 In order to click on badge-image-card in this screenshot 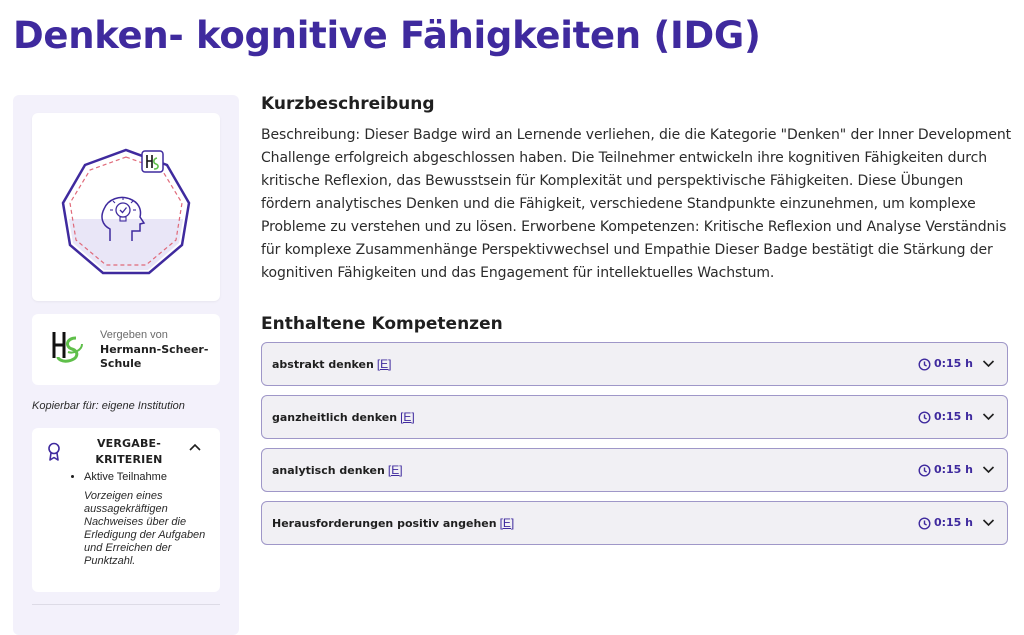, I will do `click(126, 207)`.